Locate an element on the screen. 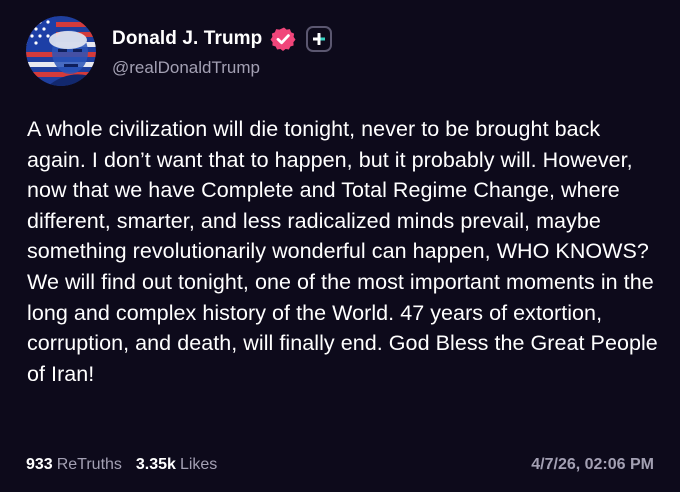 The height and width of the screenshot is (492, 680). post-footer: 933 ReTruths 3.35k Likes 4/7/26, 02:06 PM is located at coordinates (340, 465).